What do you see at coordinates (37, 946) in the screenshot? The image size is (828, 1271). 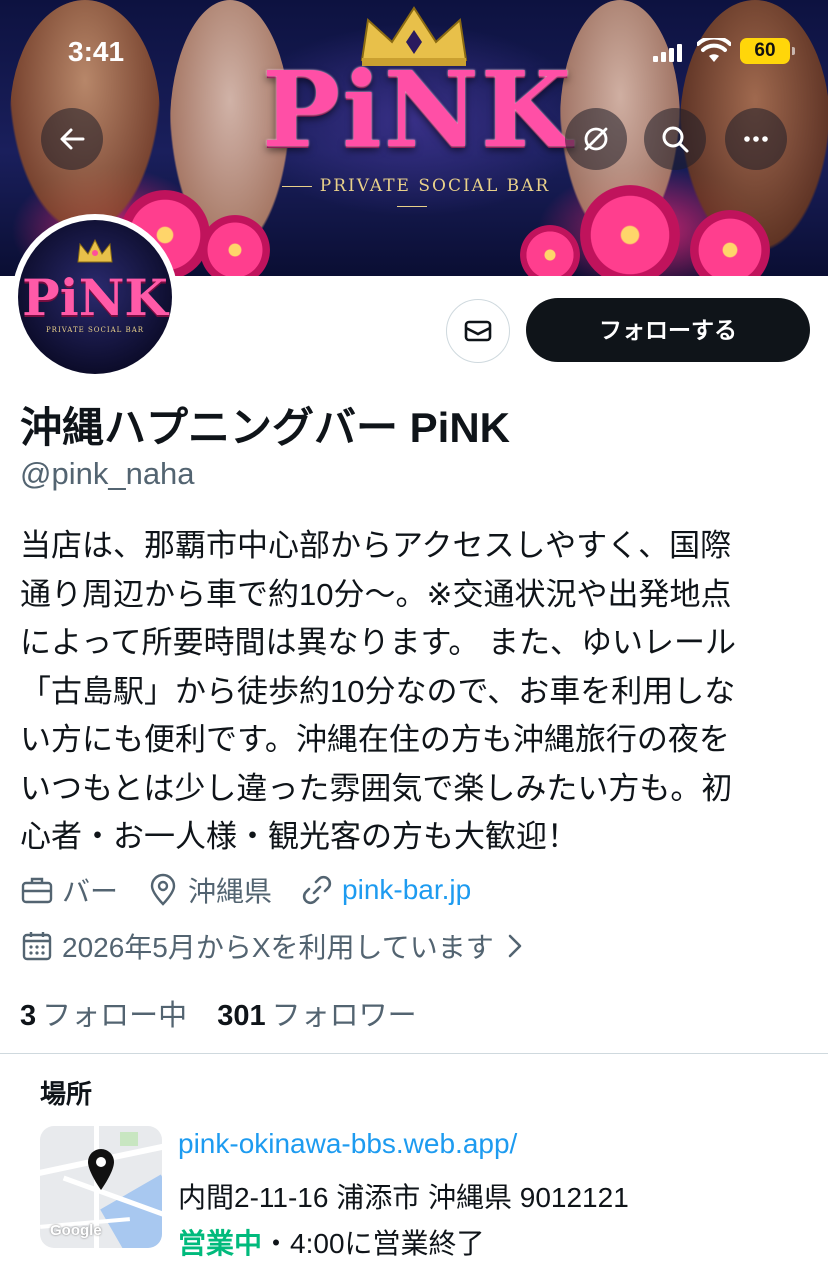 I see `calendar-icon` at bounding box center [37, 946].